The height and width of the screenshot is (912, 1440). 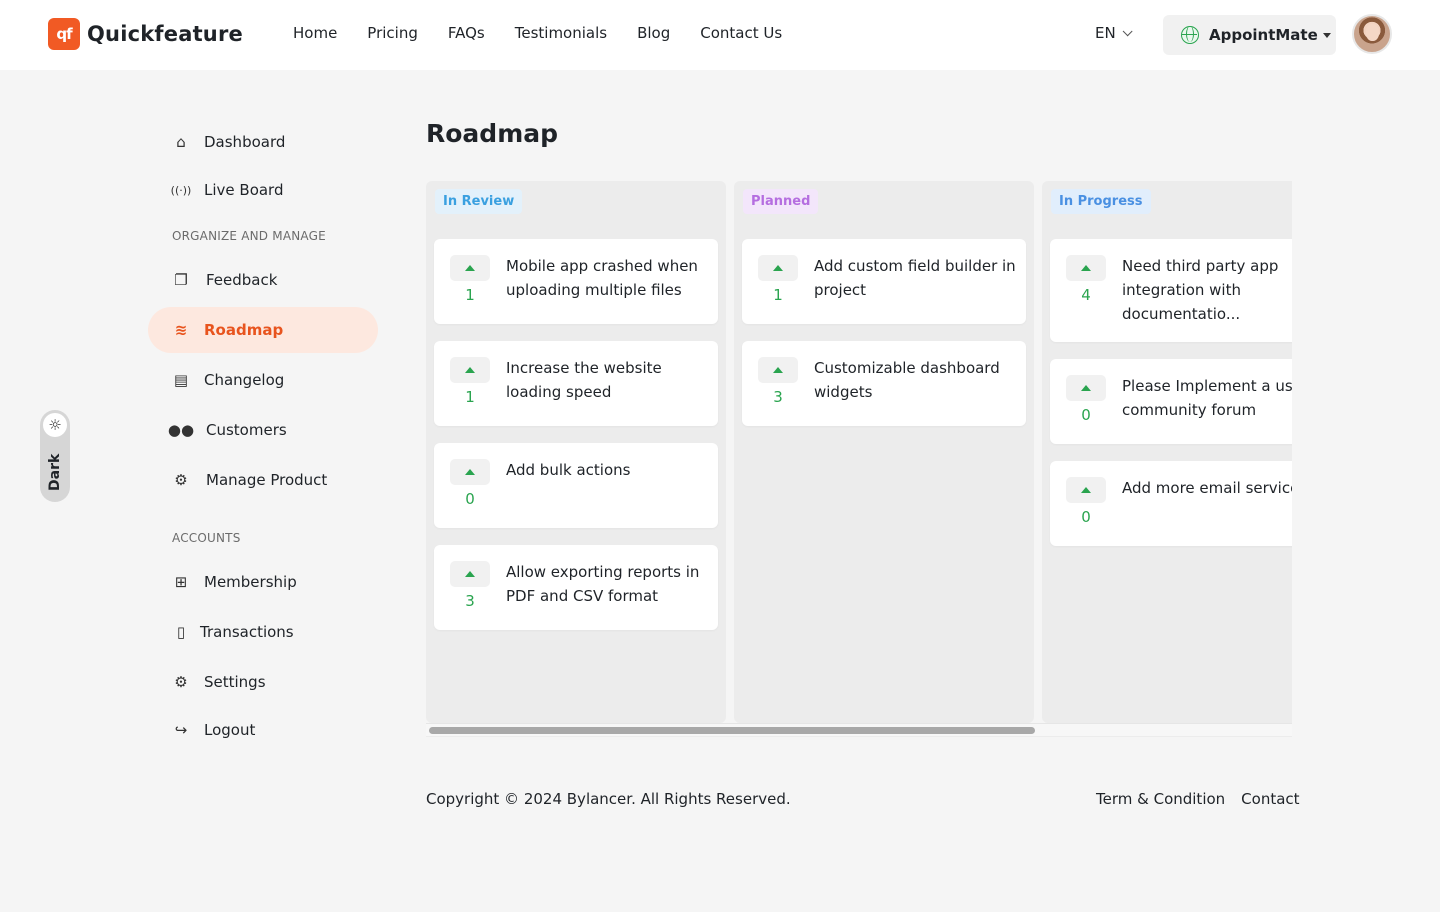 What do you see at coordinates (242, 280) in the screenshot?
I see `sidebar-item-label: Feedback` at bounding box center [242, 280].